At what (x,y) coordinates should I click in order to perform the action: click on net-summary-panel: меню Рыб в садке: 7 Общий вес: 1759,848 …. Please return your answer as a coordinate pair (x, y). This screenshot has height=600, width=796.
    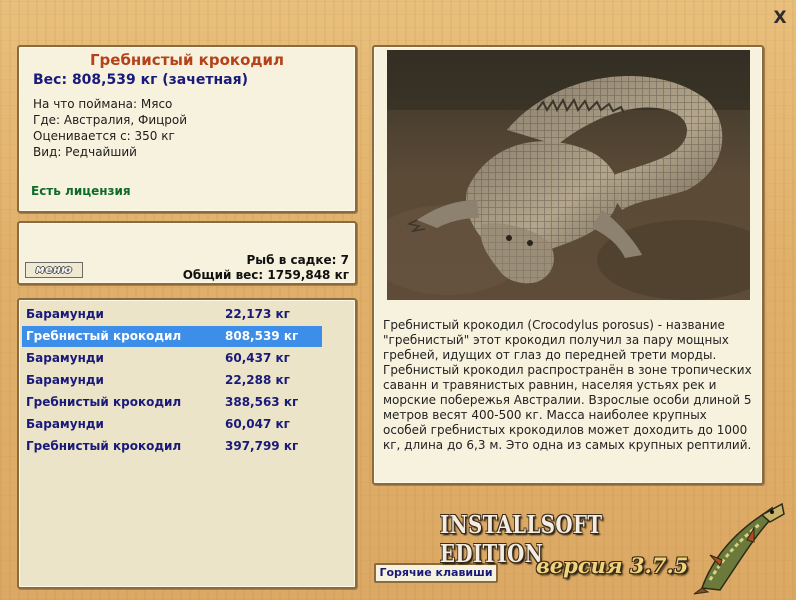
    Looking at the image, I should click on (187, 253).